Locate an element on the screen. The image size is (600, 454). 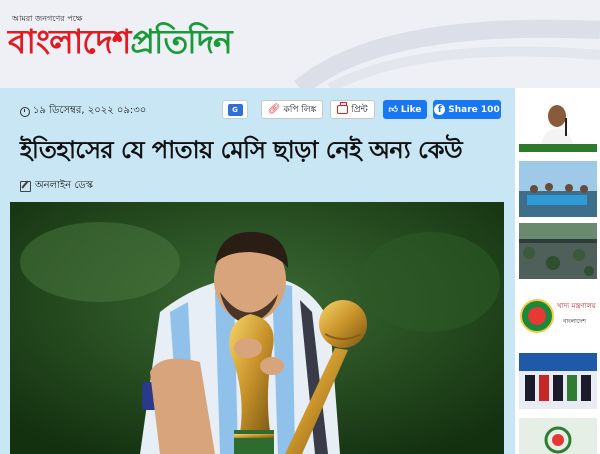
logo-text-pratidin: প্রতিদিন is located at coordinates (181, 41).